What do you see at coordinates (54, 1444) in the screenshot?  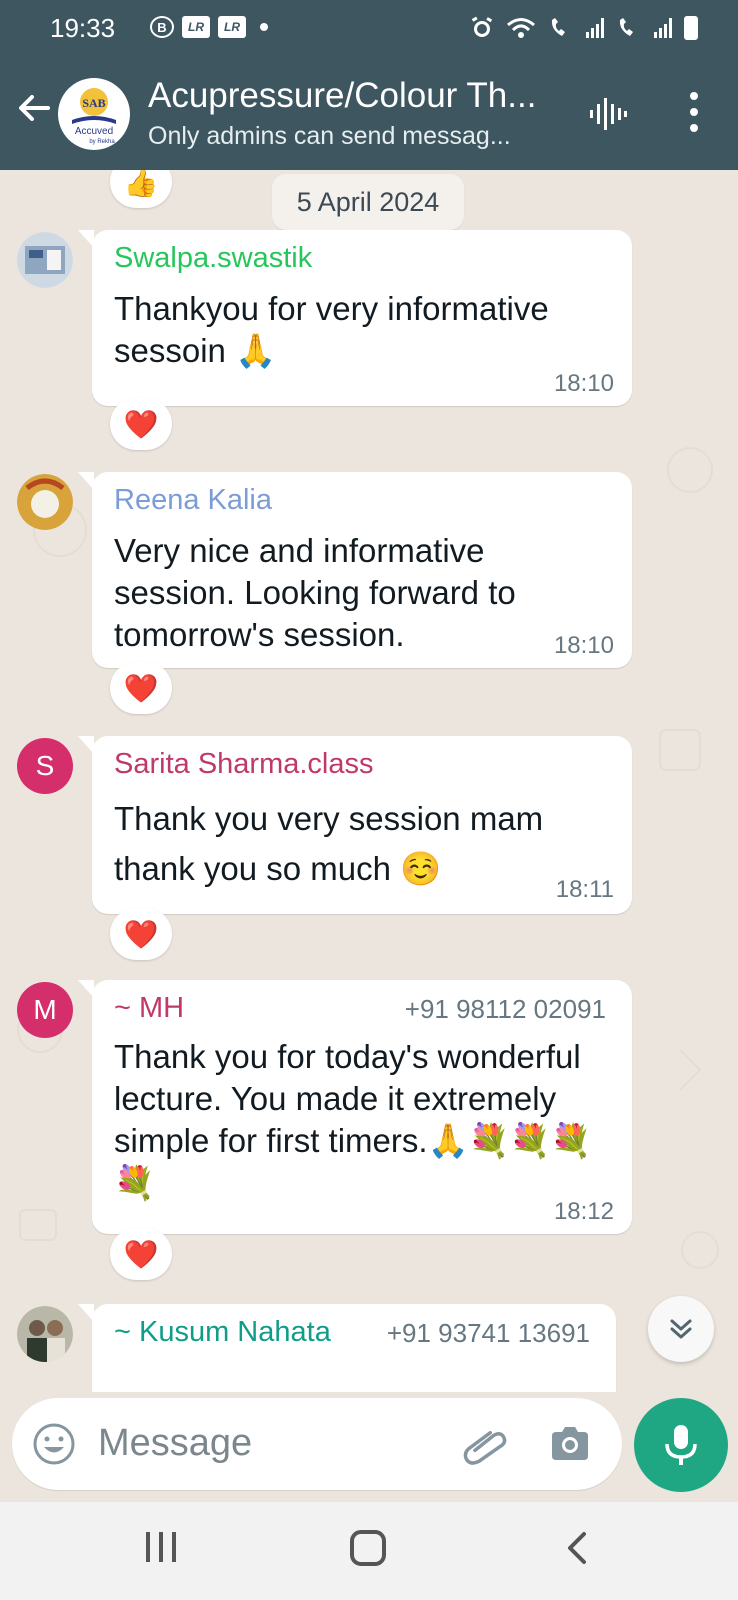 I see `emoji-icon` at bounding box center [54, 1444].